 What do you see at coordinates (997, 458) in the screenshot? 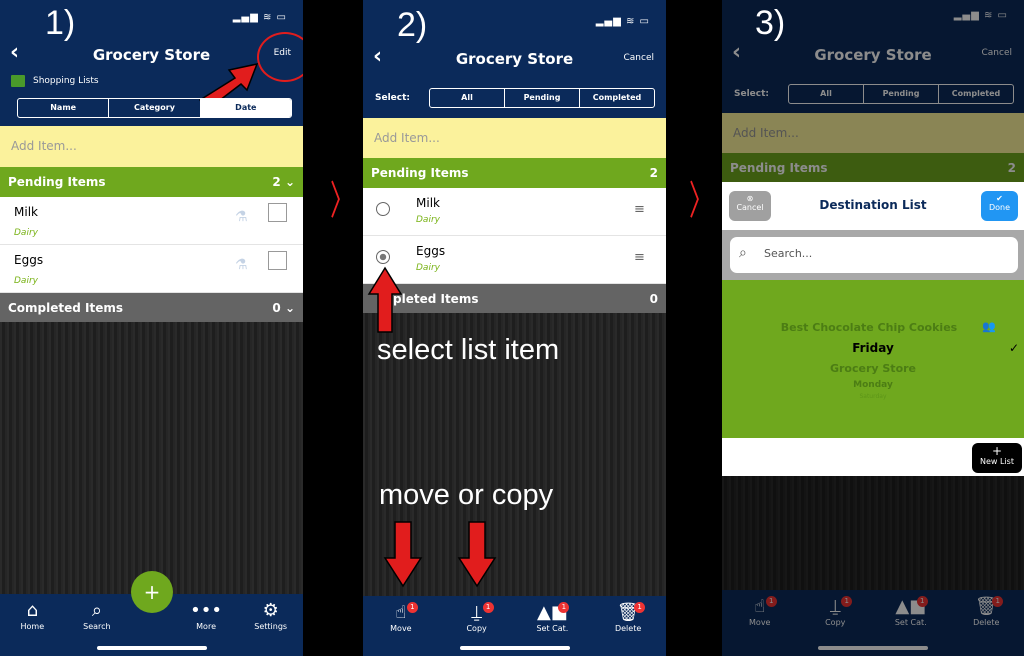
I see `new-list-button: + New List` at bounding box center [997, 458].